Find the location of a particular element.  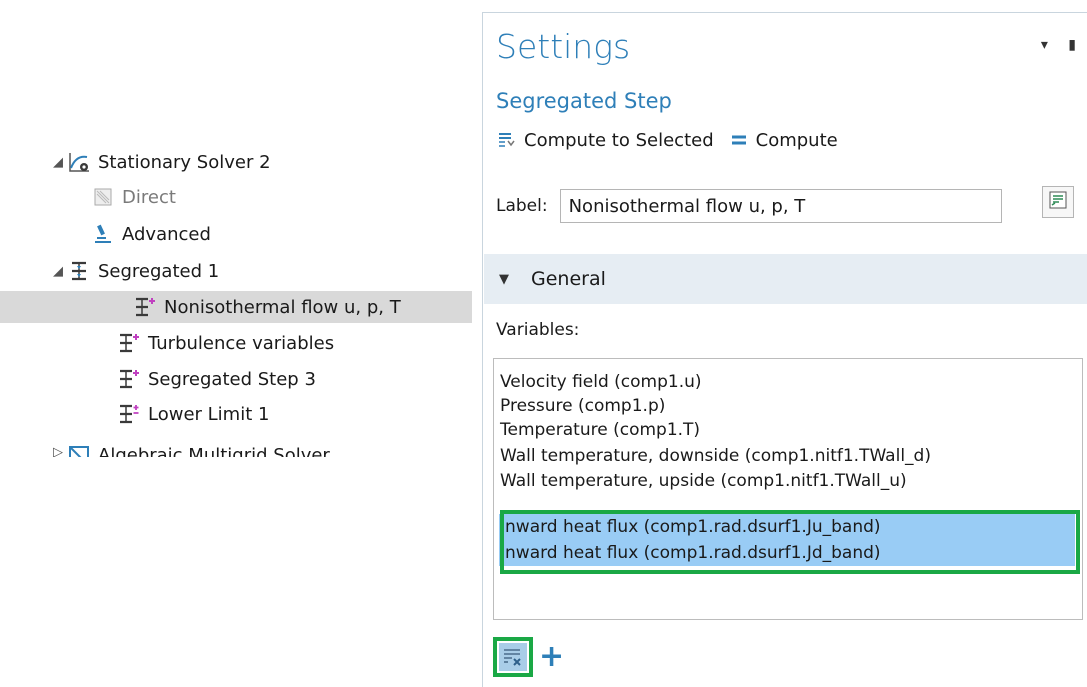

tree-item-direct: Direct is located at coordinates (125, 197).